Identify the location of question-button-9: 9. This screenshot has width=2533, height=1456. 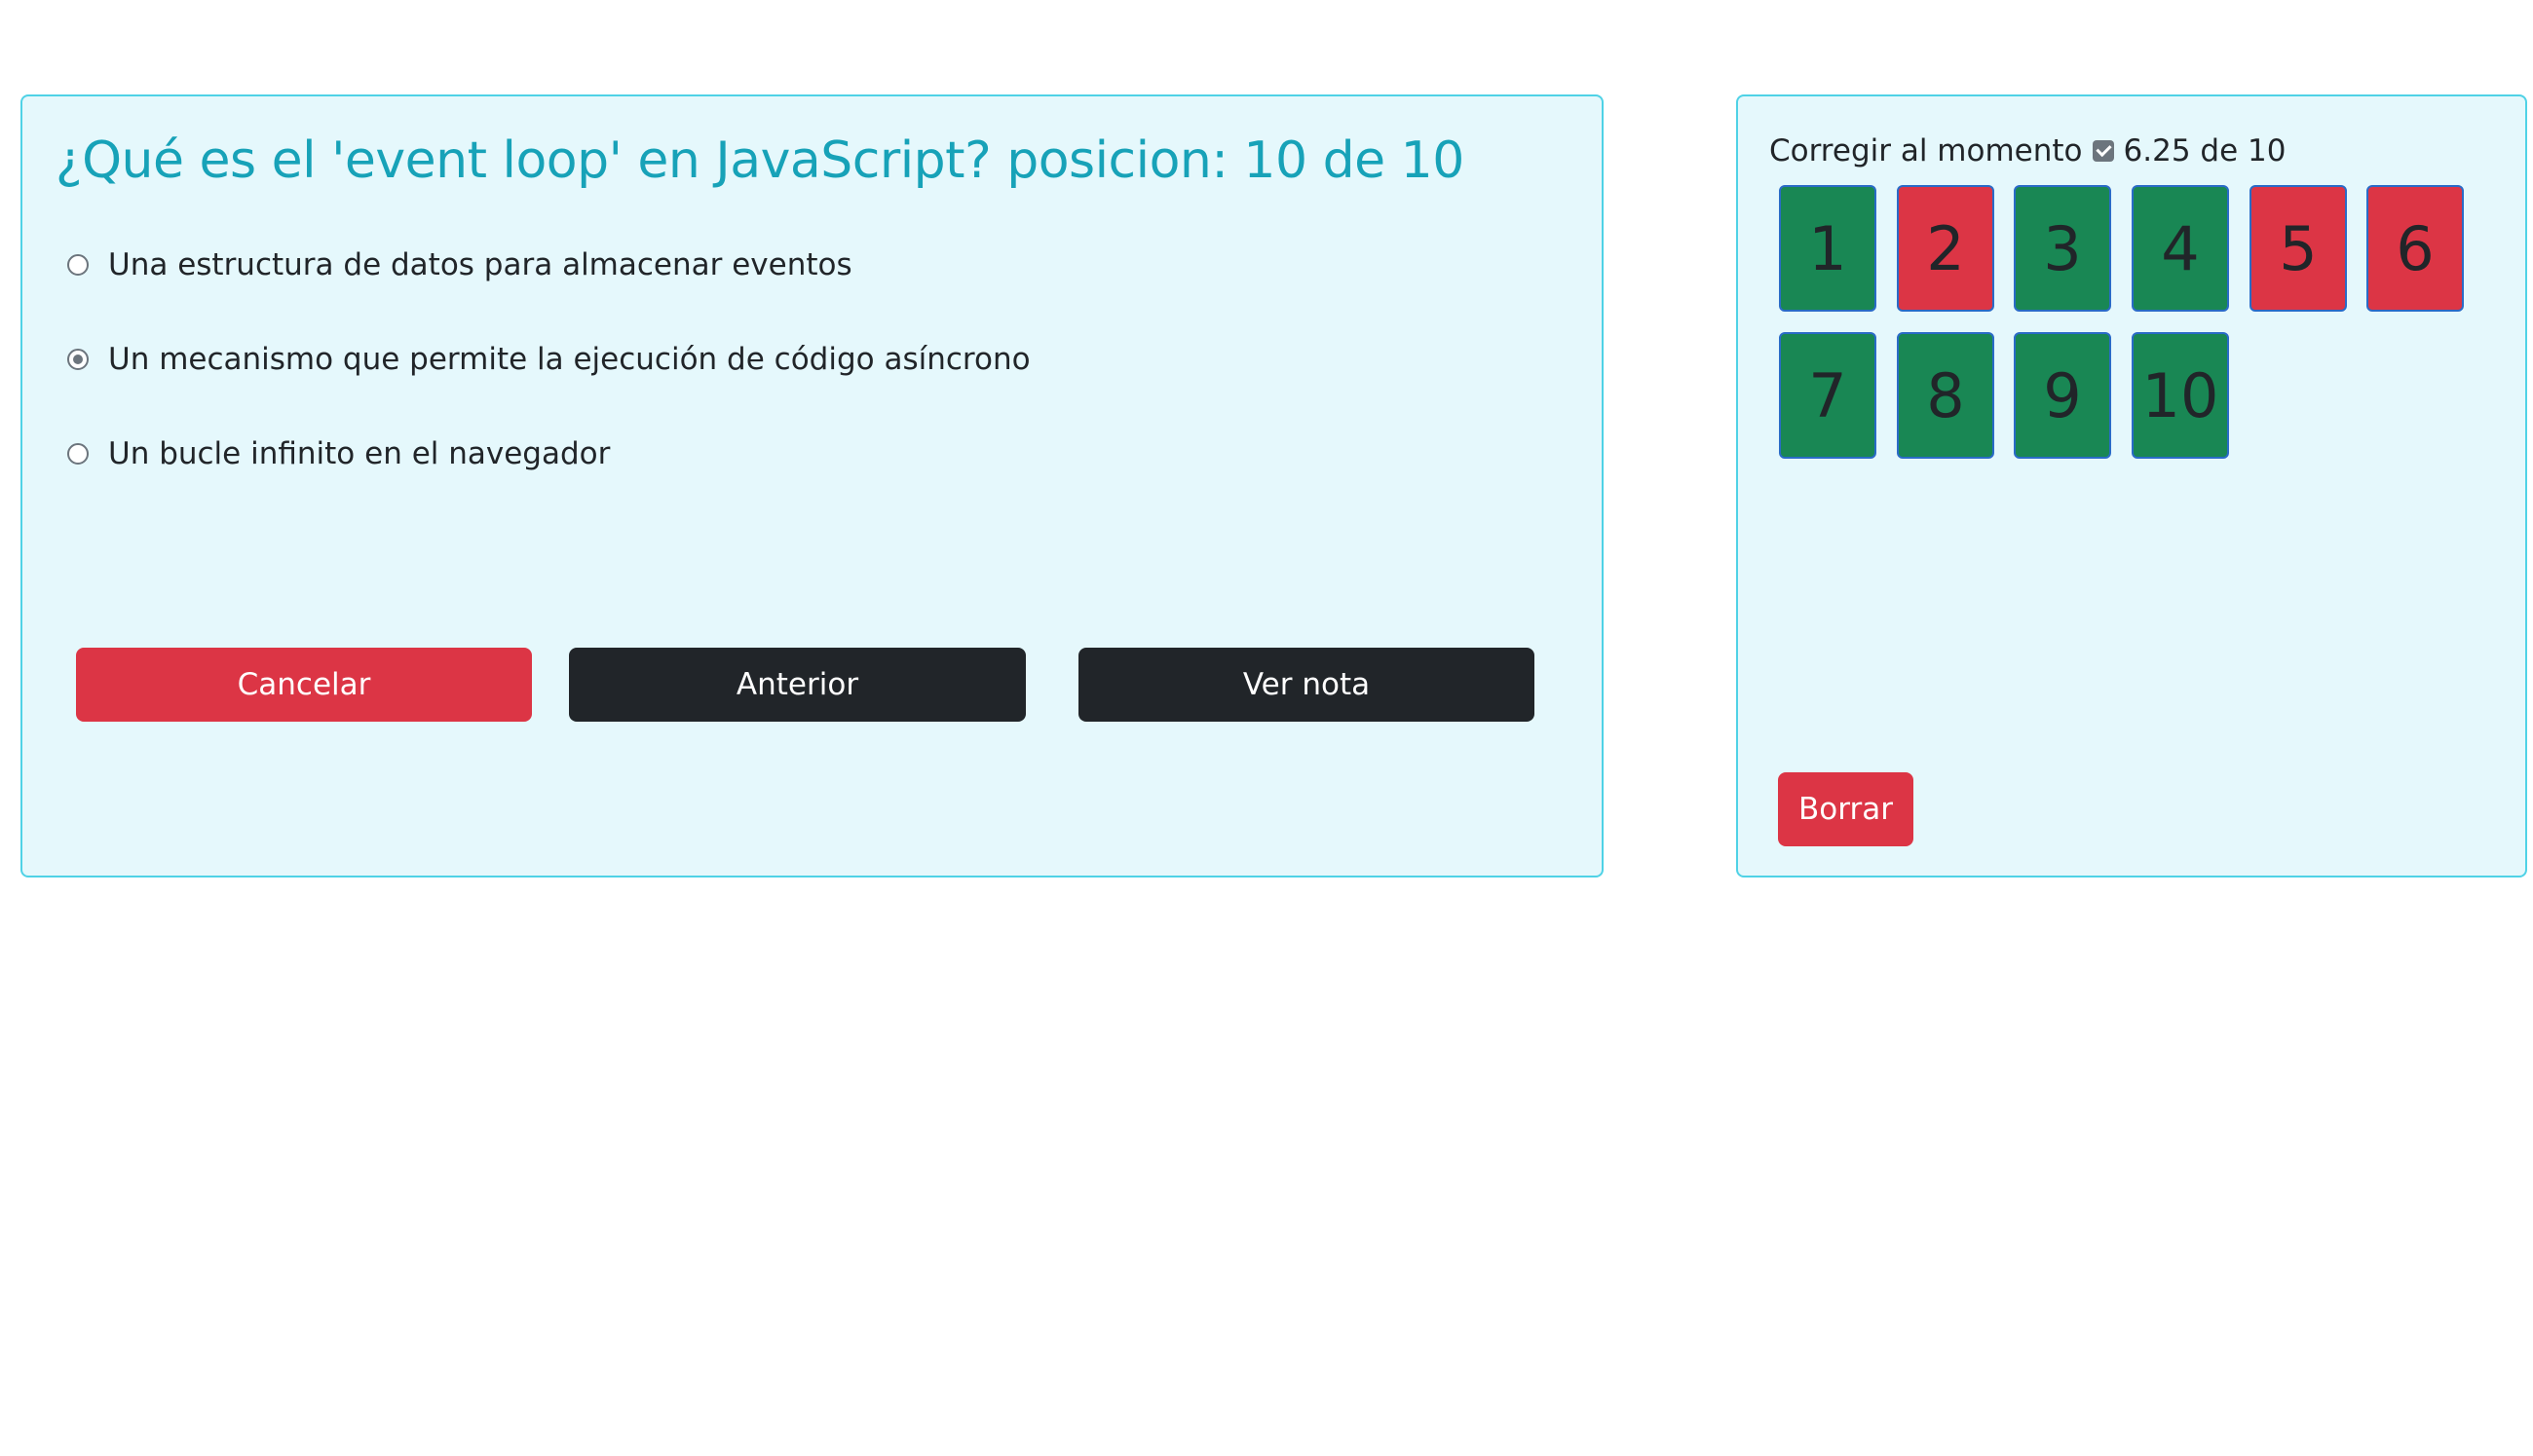
(2062, 395).